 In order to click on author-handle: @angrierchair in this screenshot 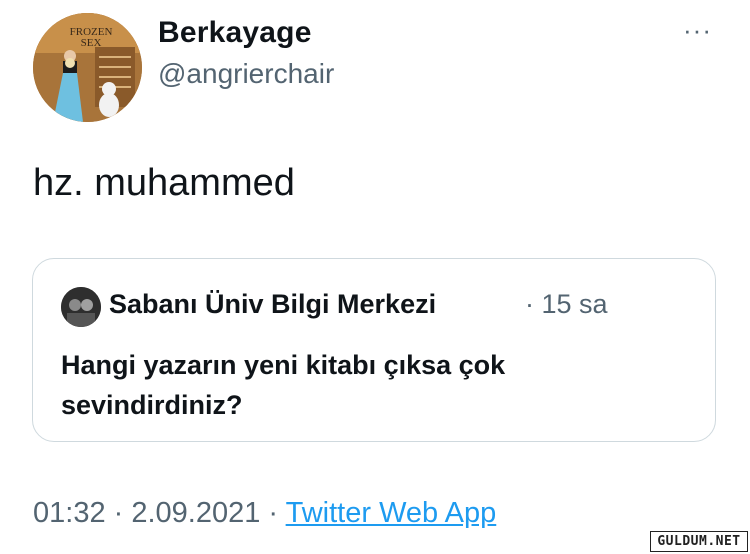, I will do `click(246, 74)`.